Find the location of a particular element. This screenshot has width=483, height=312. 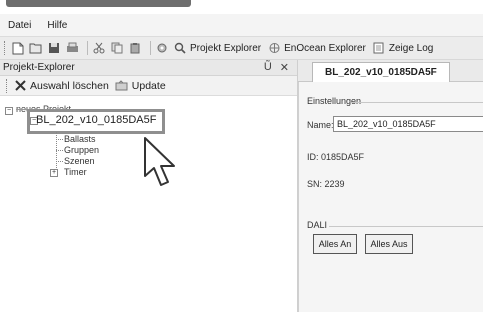

update-icon is located at coordinates (122, 86).